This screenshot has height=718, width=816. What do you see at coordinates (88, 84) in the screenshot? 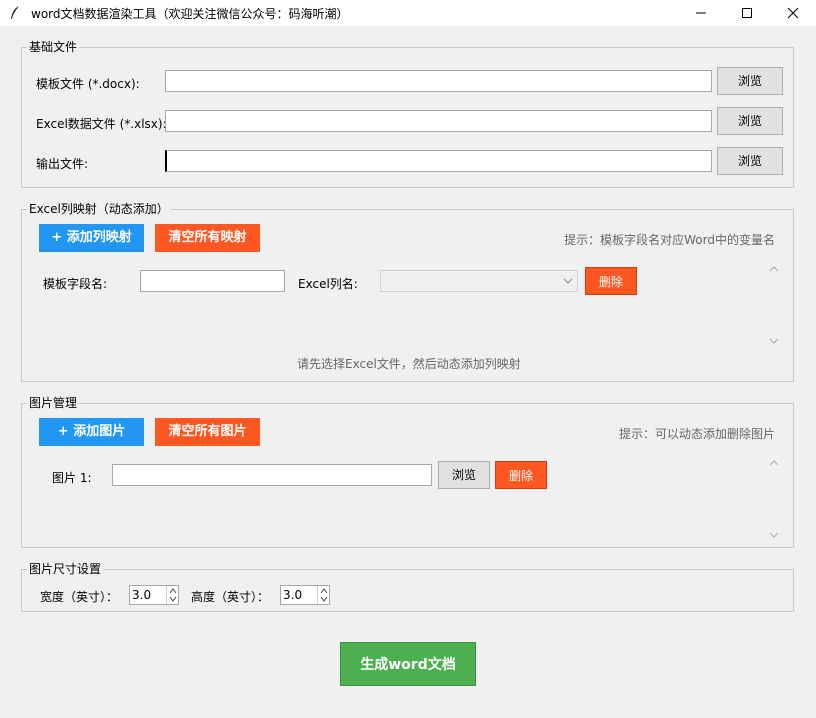
I see `template-file-label: 模板文件 (*.docx):` at bounding box center [88, 84].